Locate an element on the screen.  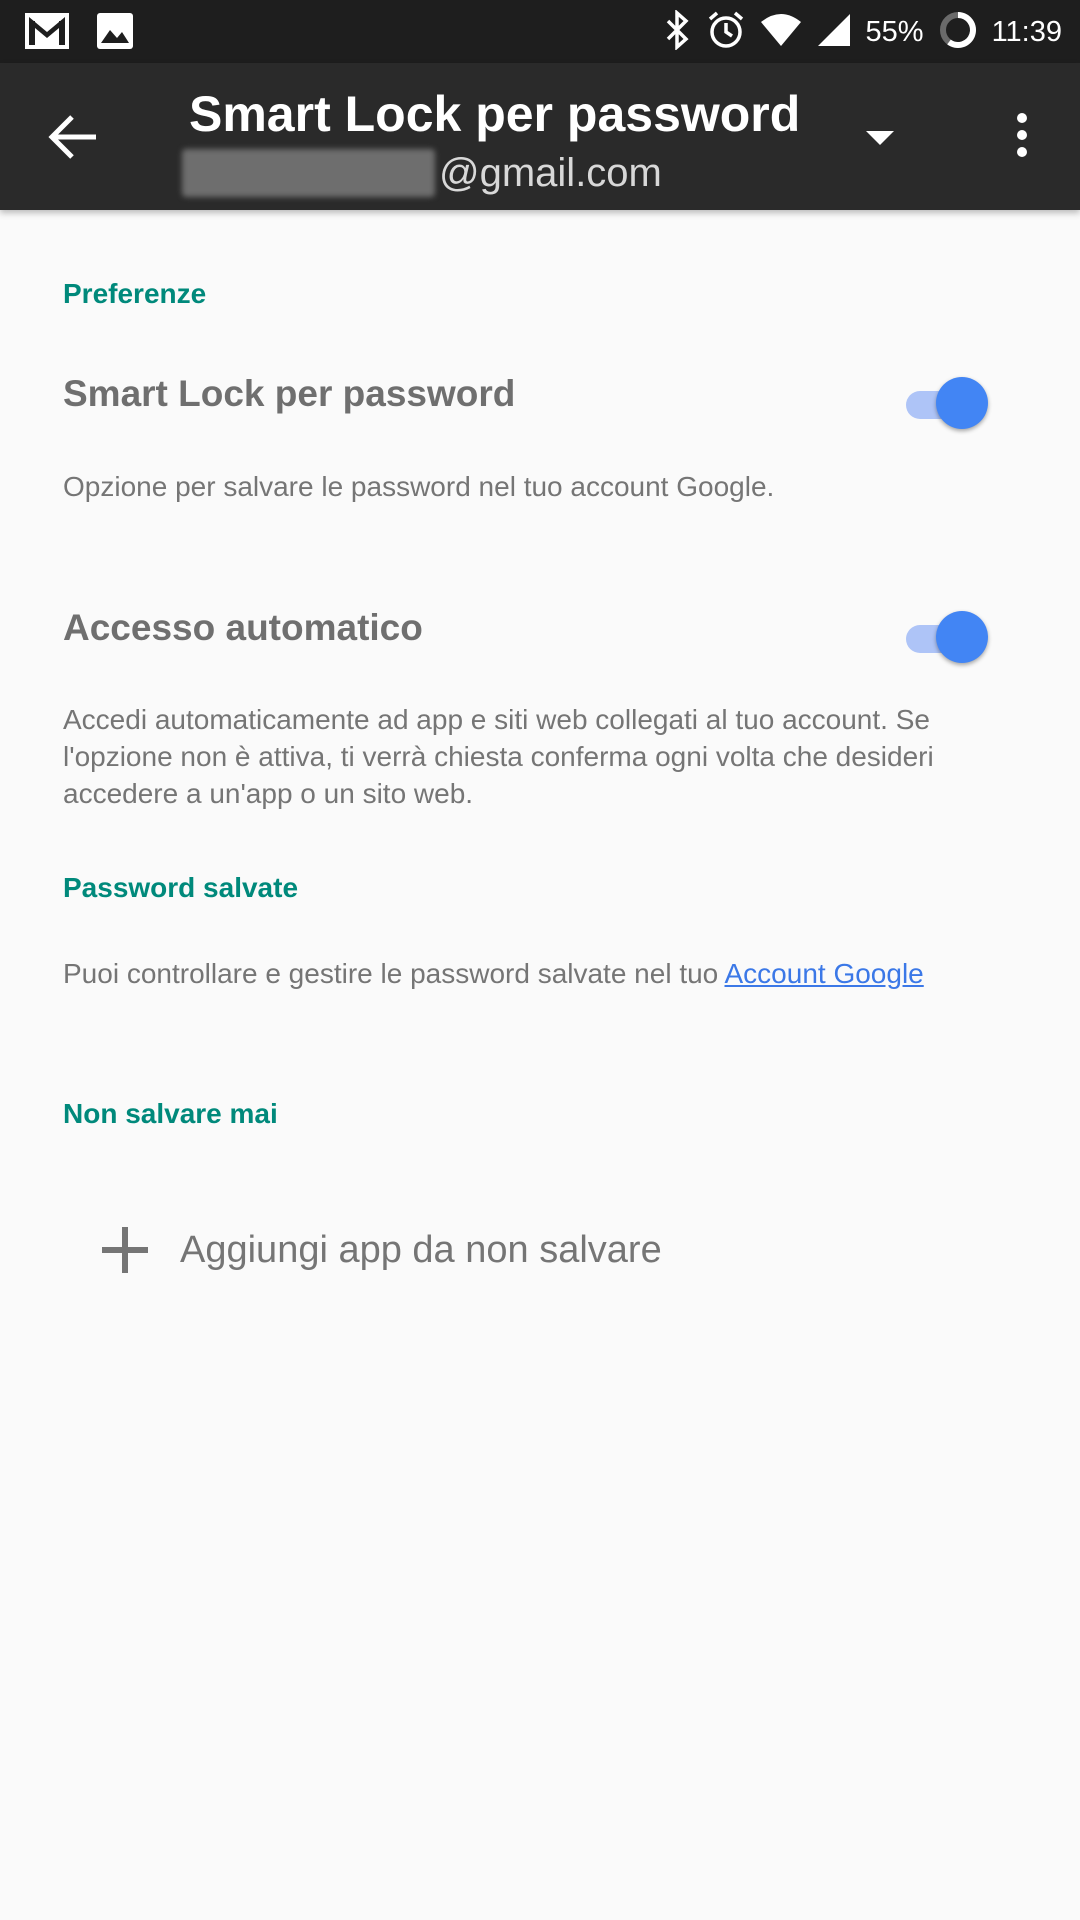
add-icon is located at coordinates (125, 1250).